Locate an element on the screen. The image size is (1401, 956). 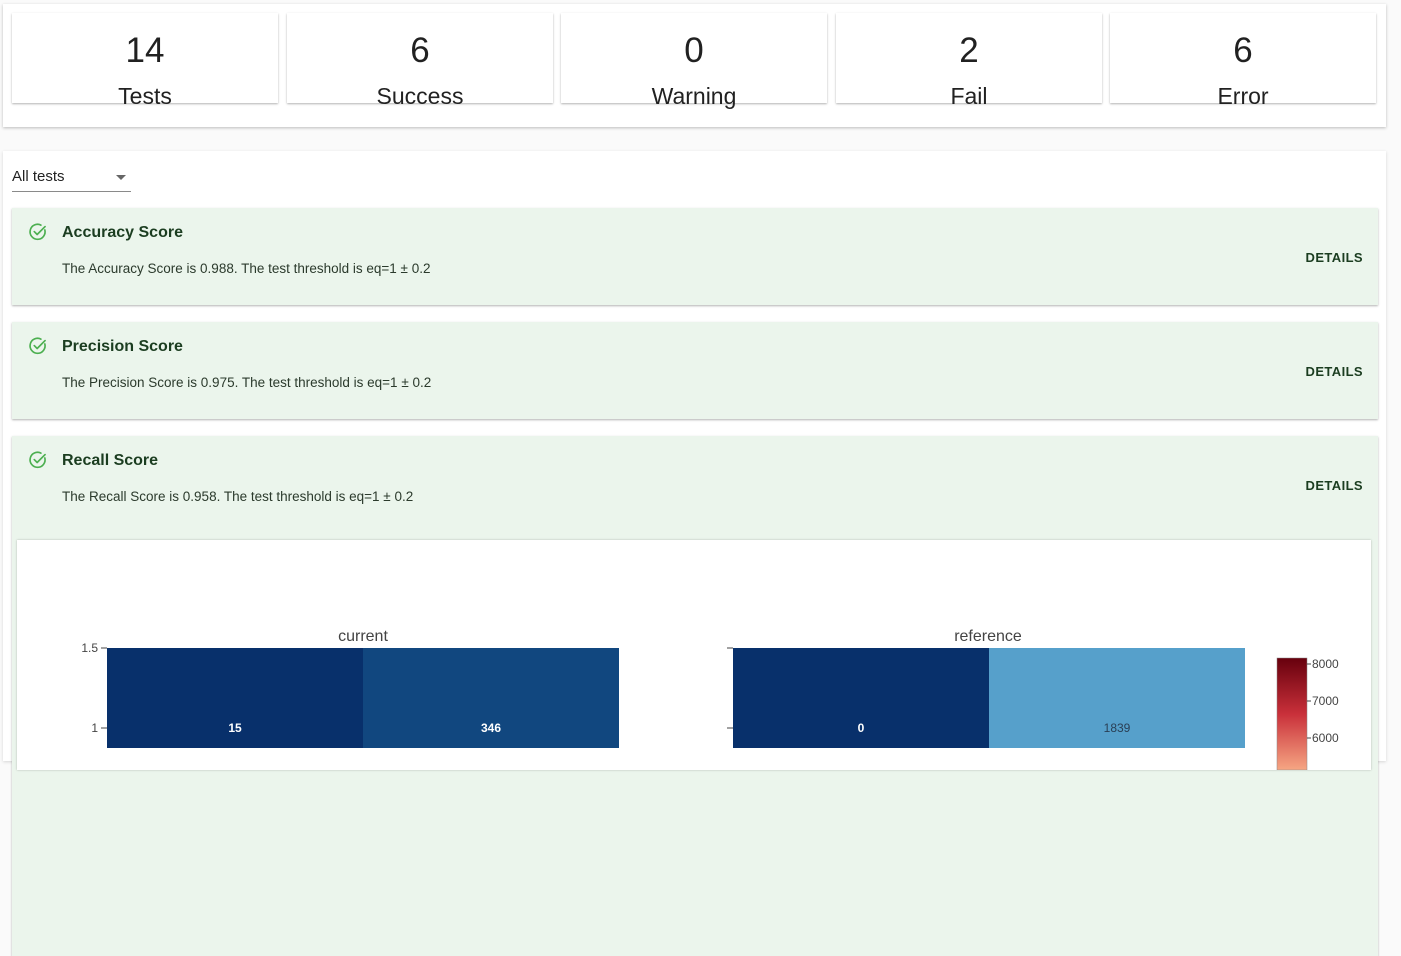
dropdown-arrow-icon is located at coordinates (121, 177).